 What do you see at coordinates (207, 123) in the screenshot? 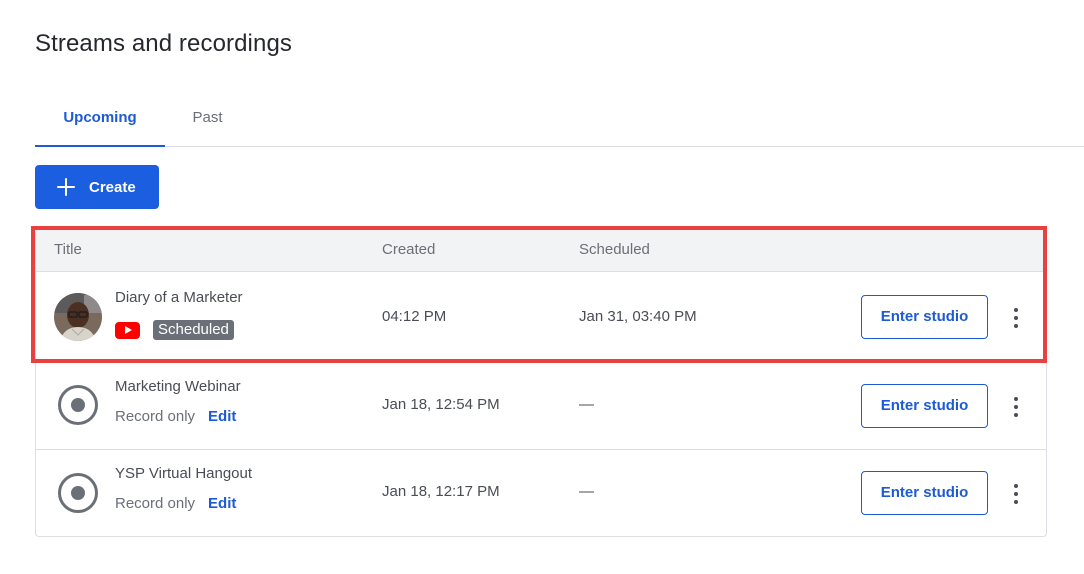
I see `tab-past: Past` at bounding box center [207, 123].